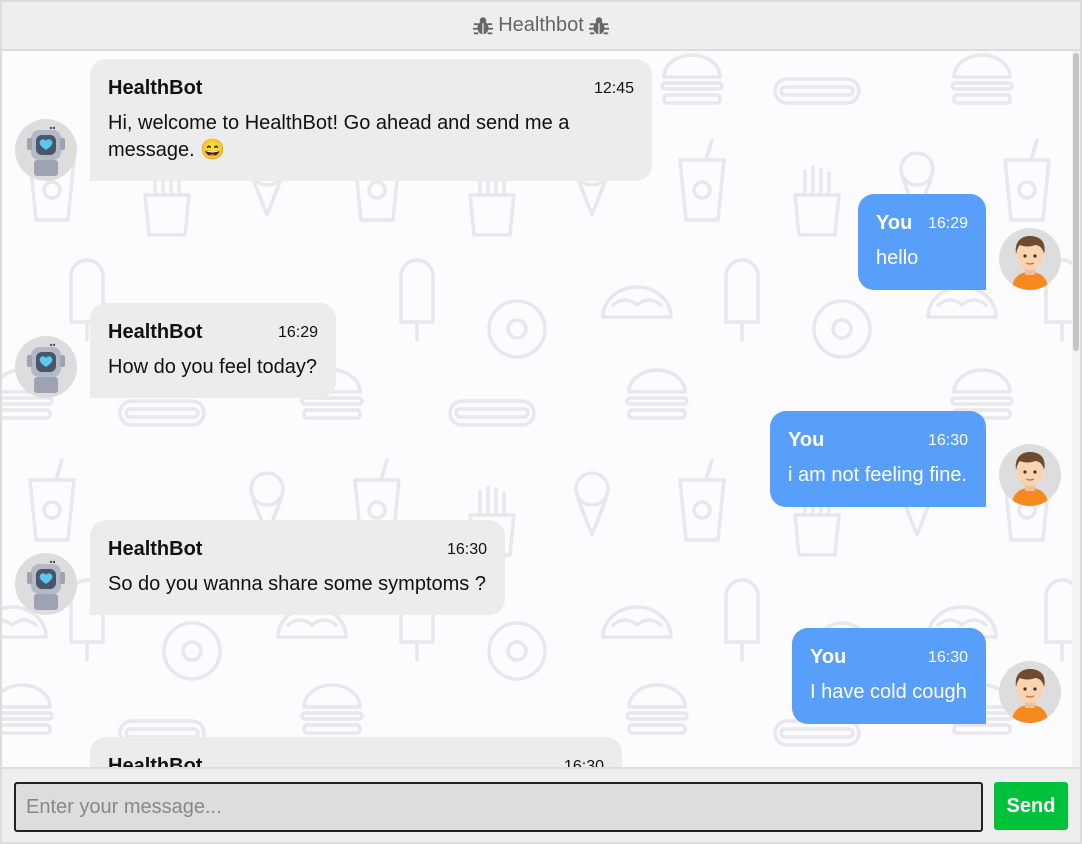 The width and height of the screenshot is (1082, 844). Describe the element at coordinates (613, 88) in the screenshot. I see `message-time: 12:45` at that location.